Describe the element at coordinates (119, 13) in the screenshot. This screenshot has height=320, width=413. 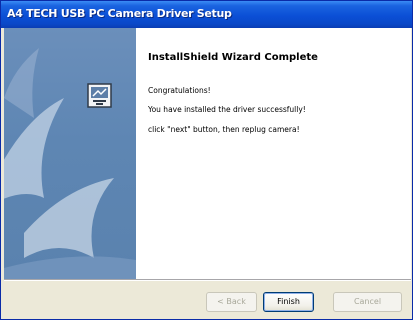
I see `window-title: A4 TECH USB PC Camera Driver Setup` at that location.